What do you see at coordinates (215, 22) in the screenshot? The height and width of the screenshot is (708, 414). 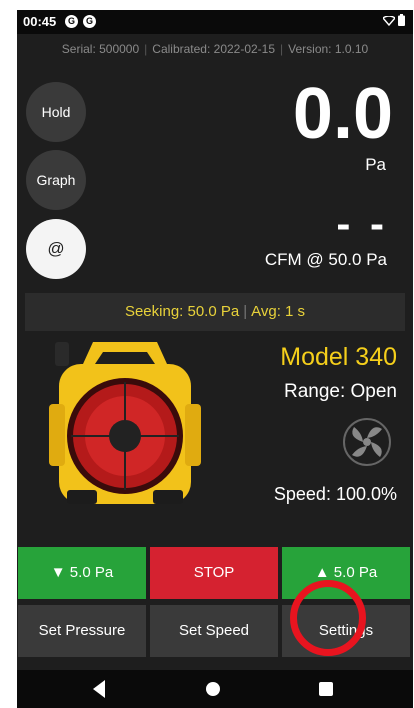 I see `status-bar: 00:45 G G` at bounding box center [215, 22].